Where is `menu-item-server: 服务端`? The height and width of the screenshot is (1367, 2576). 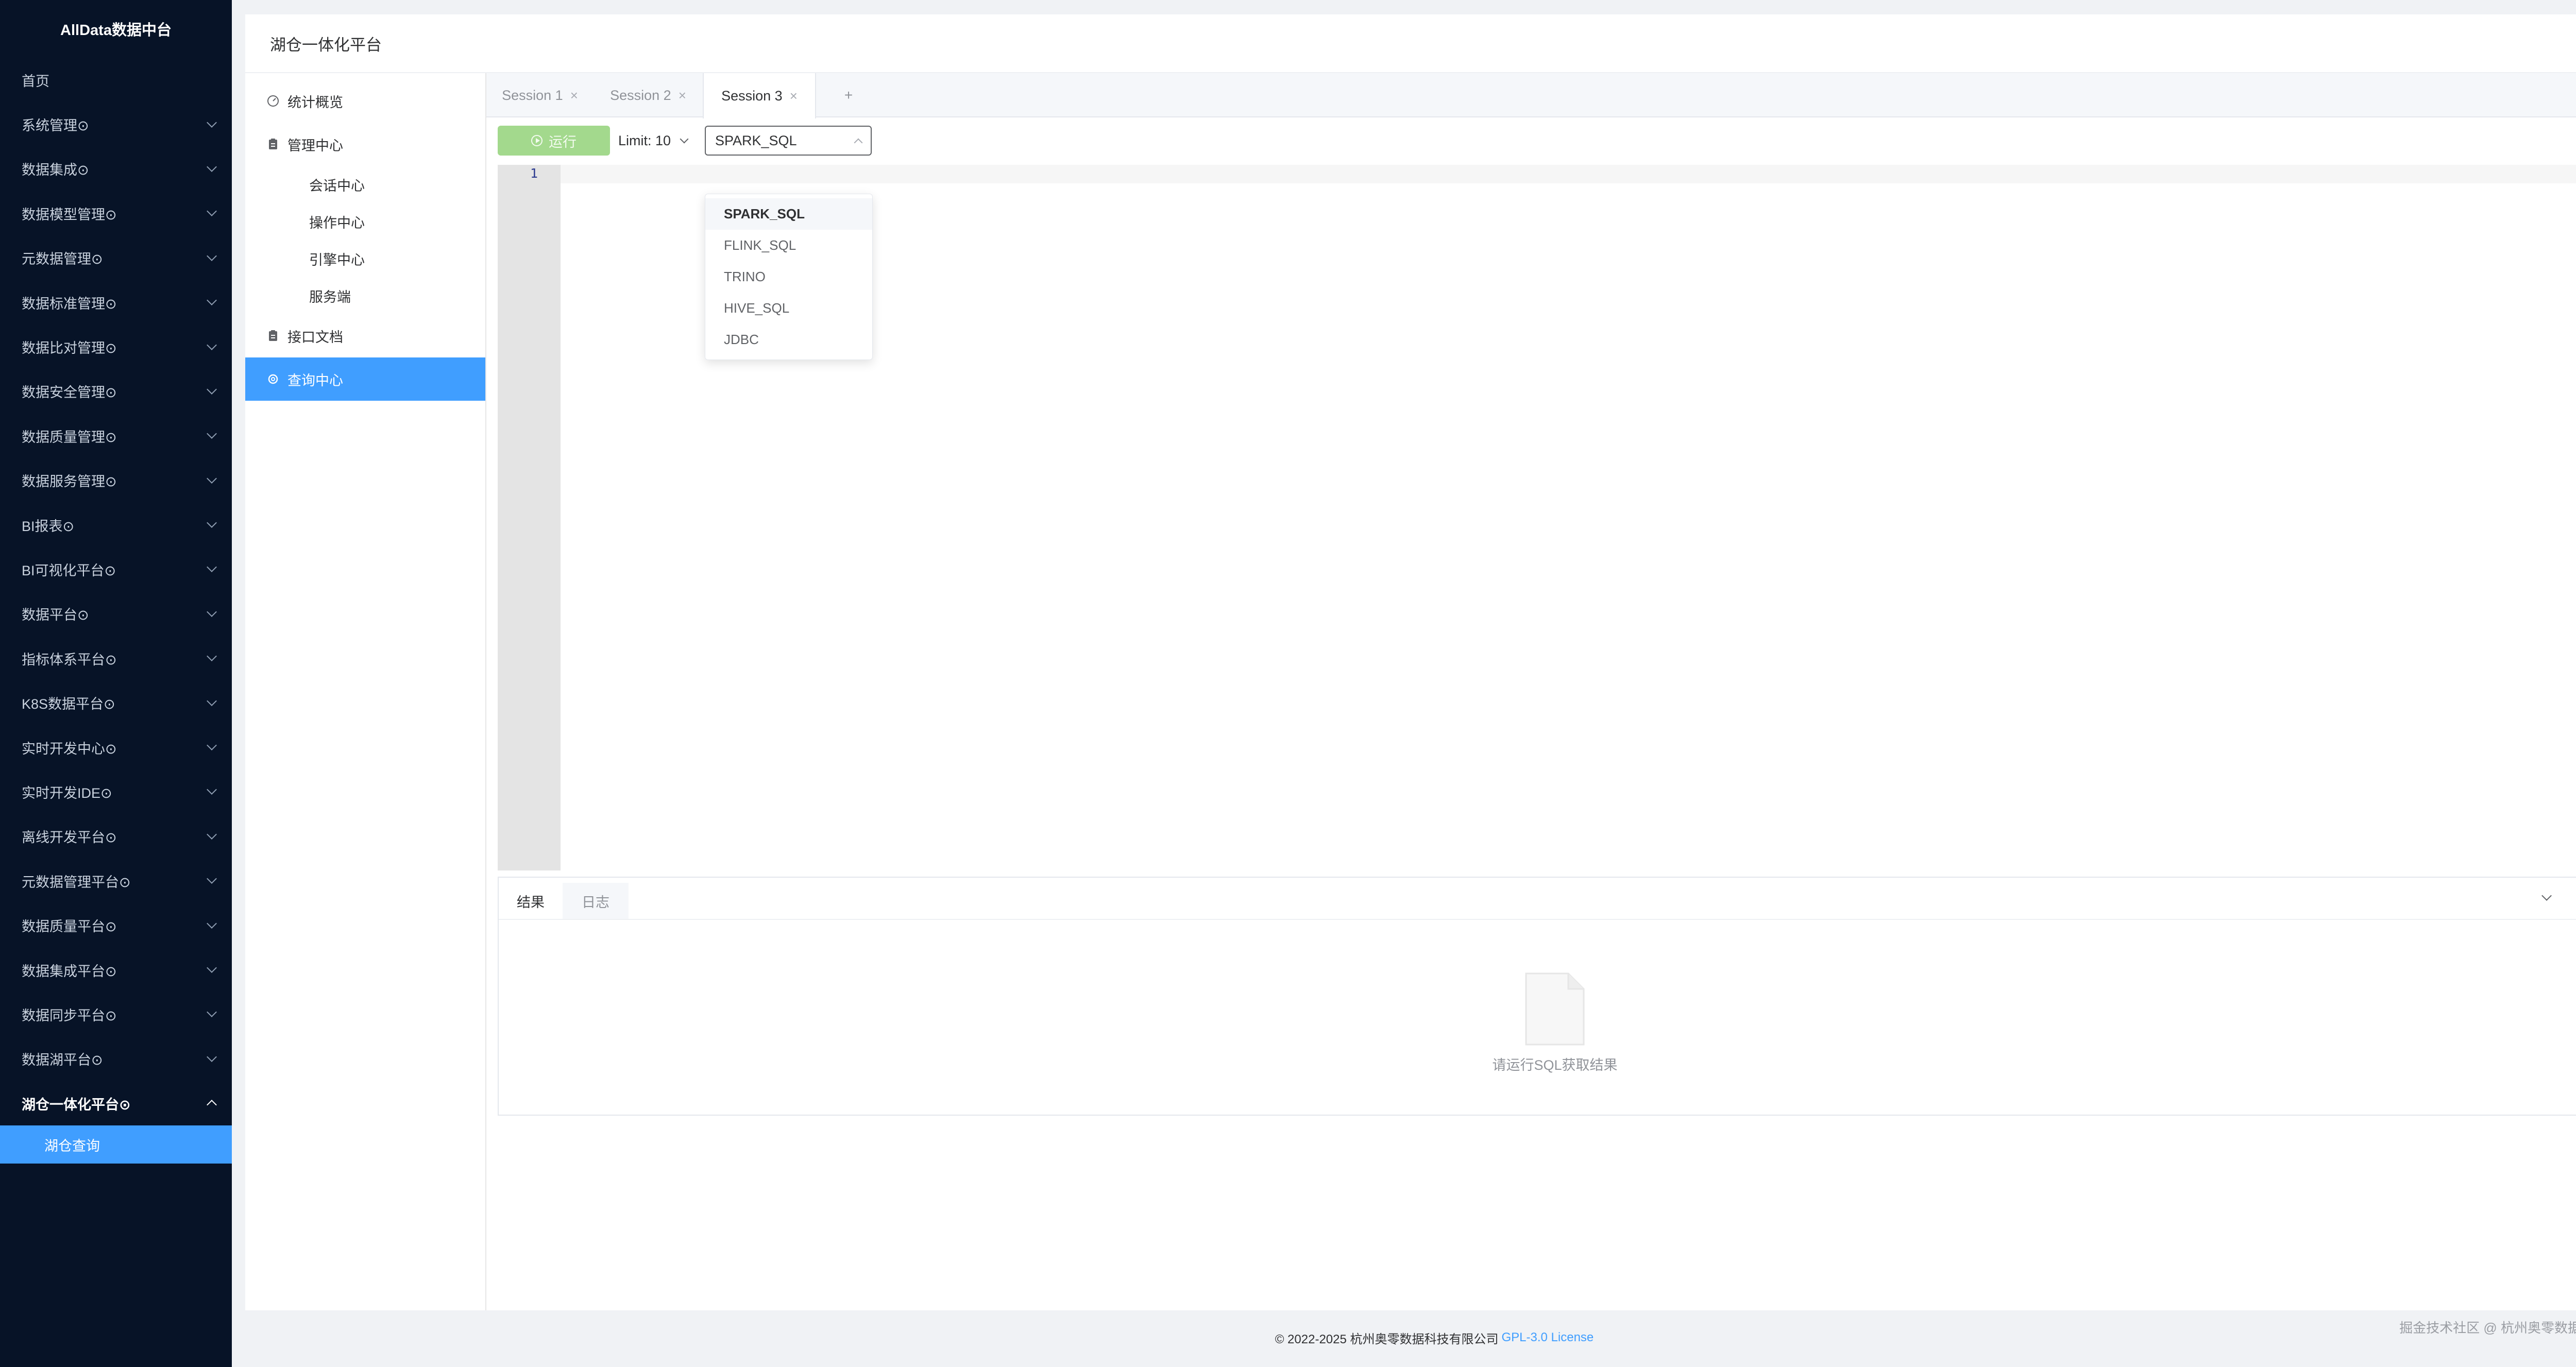
menu-item-server: 服务端 is located at coordinates (365, 296).